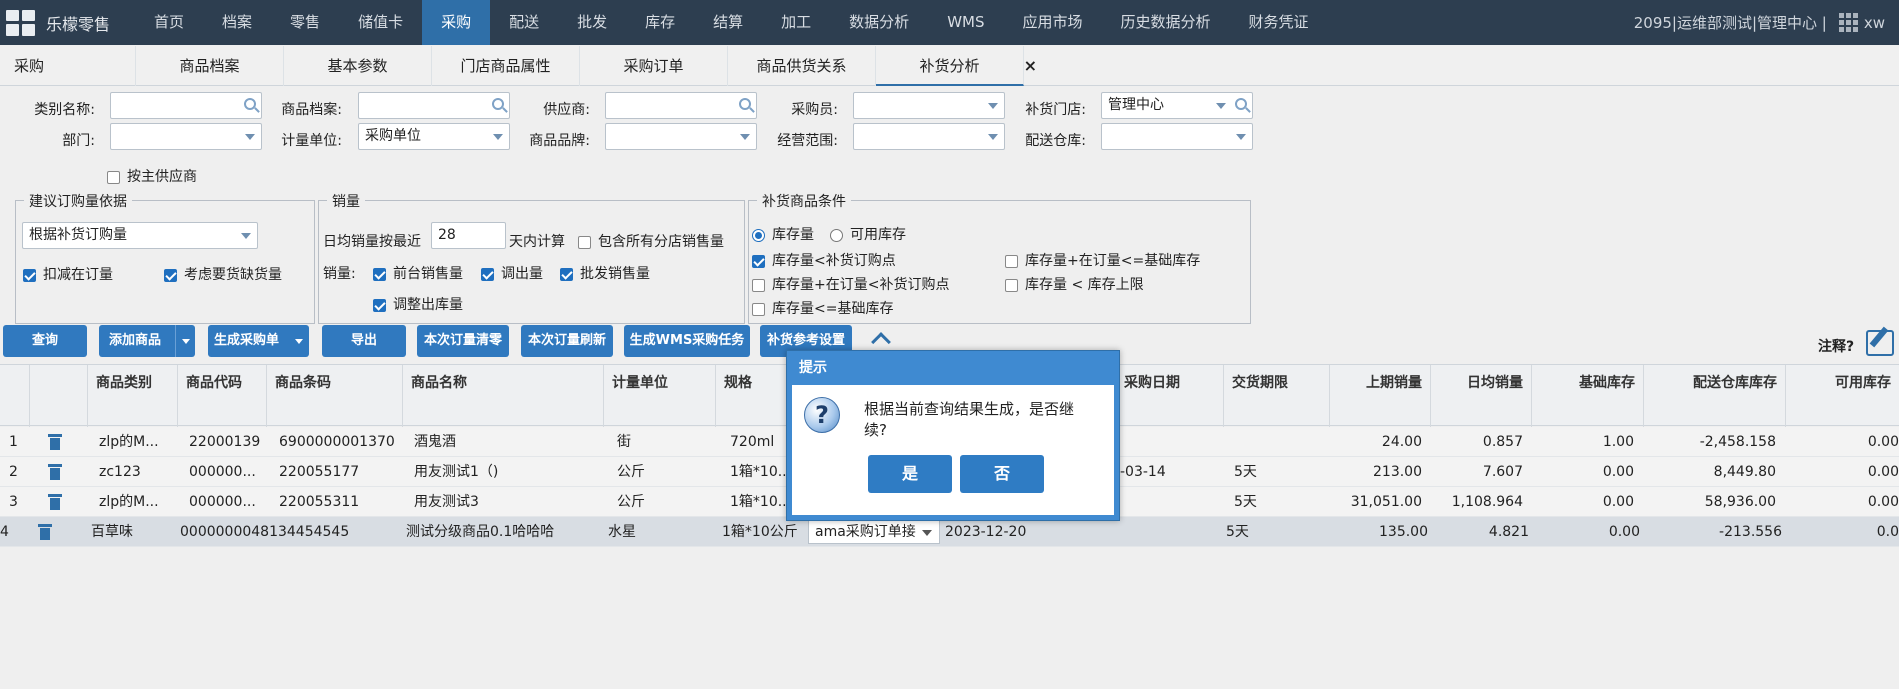 The height and width of the screenshot is (689, 1899). What do you see at coordinates (468, 235) in the screenshot?
I see `days-stepper: 28` at bounding box center [468, 235].